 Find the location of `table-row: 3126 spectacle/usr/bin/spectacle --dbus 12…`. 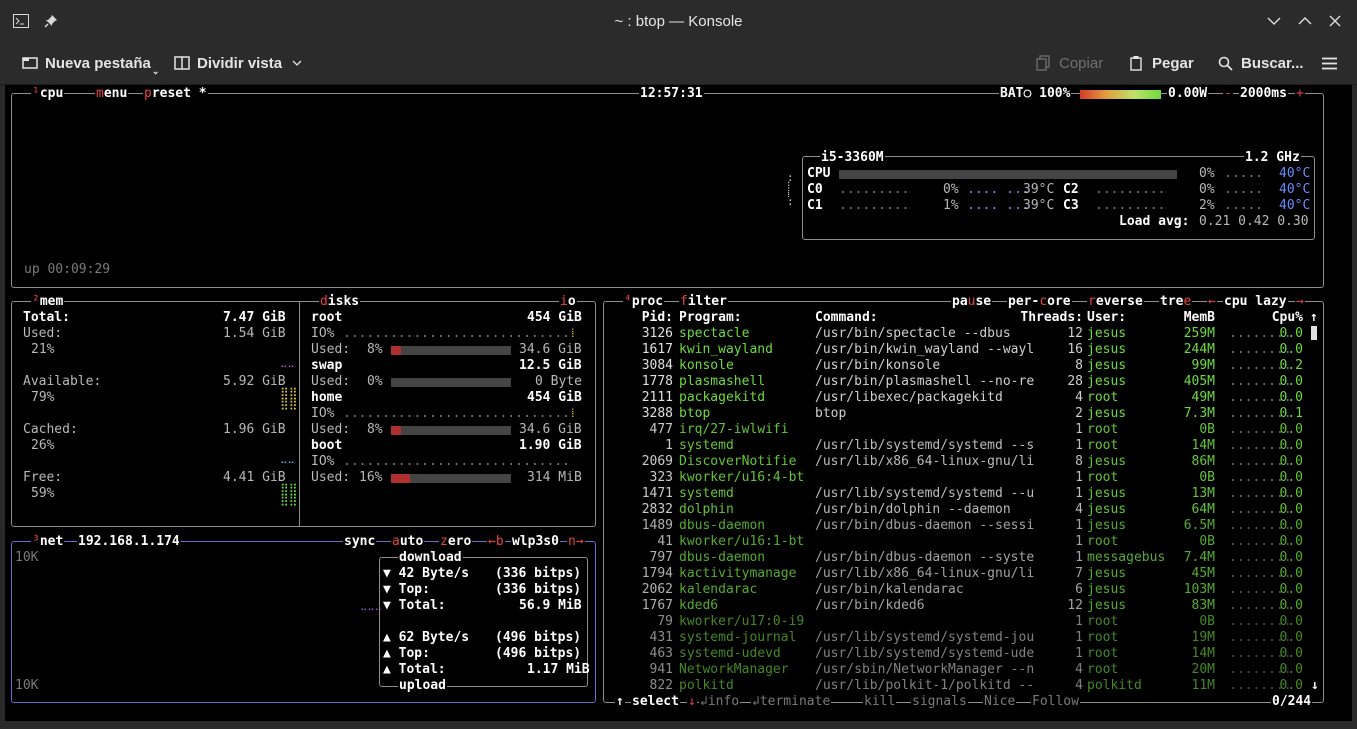

table-row: 3126 spectacle/usr/bin/spectacle --dbus 12… is located at coordinates (958, 334).